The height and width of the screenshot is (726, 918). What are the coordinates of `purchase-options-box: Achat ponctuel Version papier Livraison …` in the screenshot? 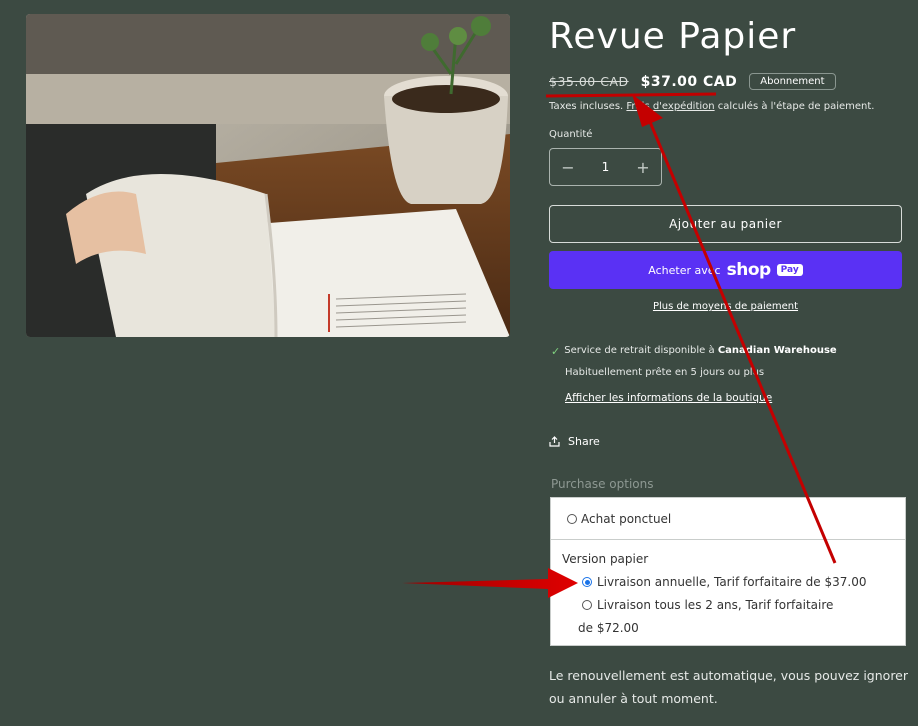 It's located at (728, 571).